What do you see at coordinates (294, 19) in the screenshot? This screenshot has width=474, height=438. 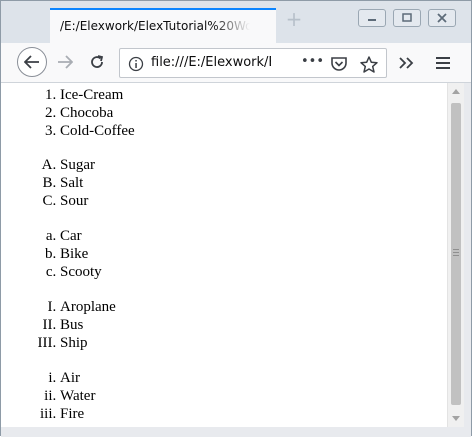 I see `new-tab-button: +` at bounding box center [294, 19].